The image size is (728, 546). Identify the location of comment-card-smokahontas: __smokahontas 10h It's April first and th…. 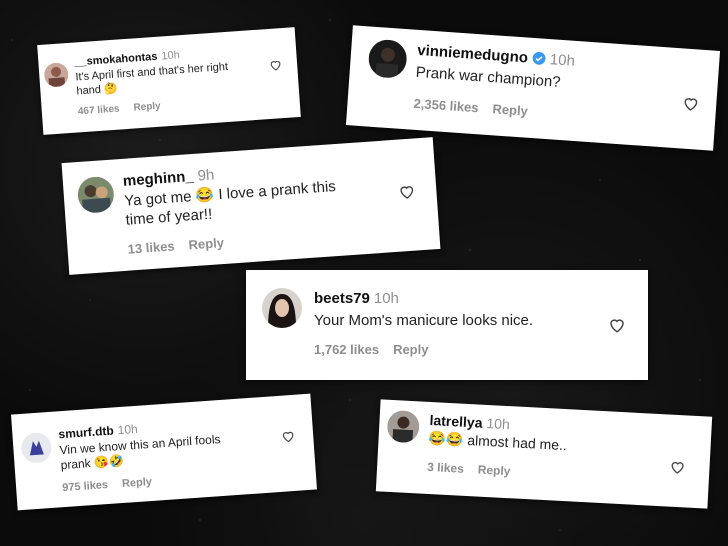
(169, 81).